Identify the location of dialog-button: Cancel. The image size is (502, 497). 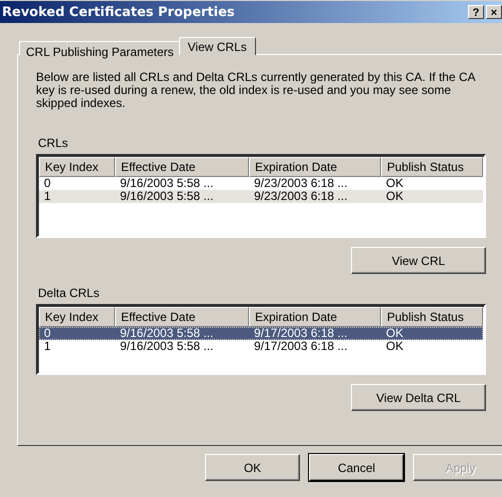
(356, 467).